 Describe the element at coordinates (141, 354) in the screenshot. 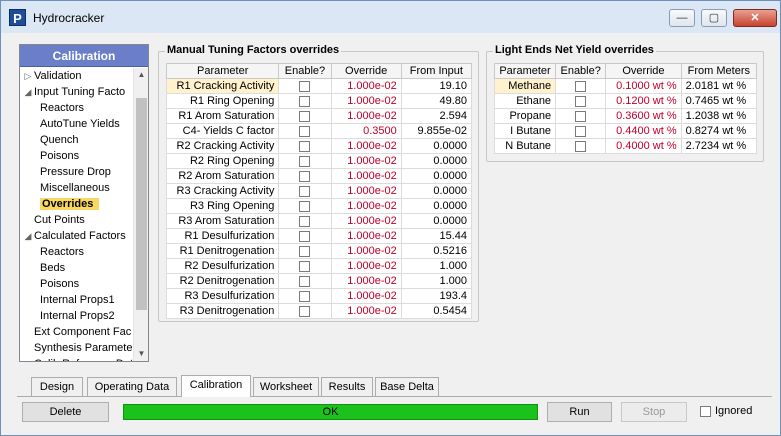

I see `scroll-down-icon: ▼` at that location.